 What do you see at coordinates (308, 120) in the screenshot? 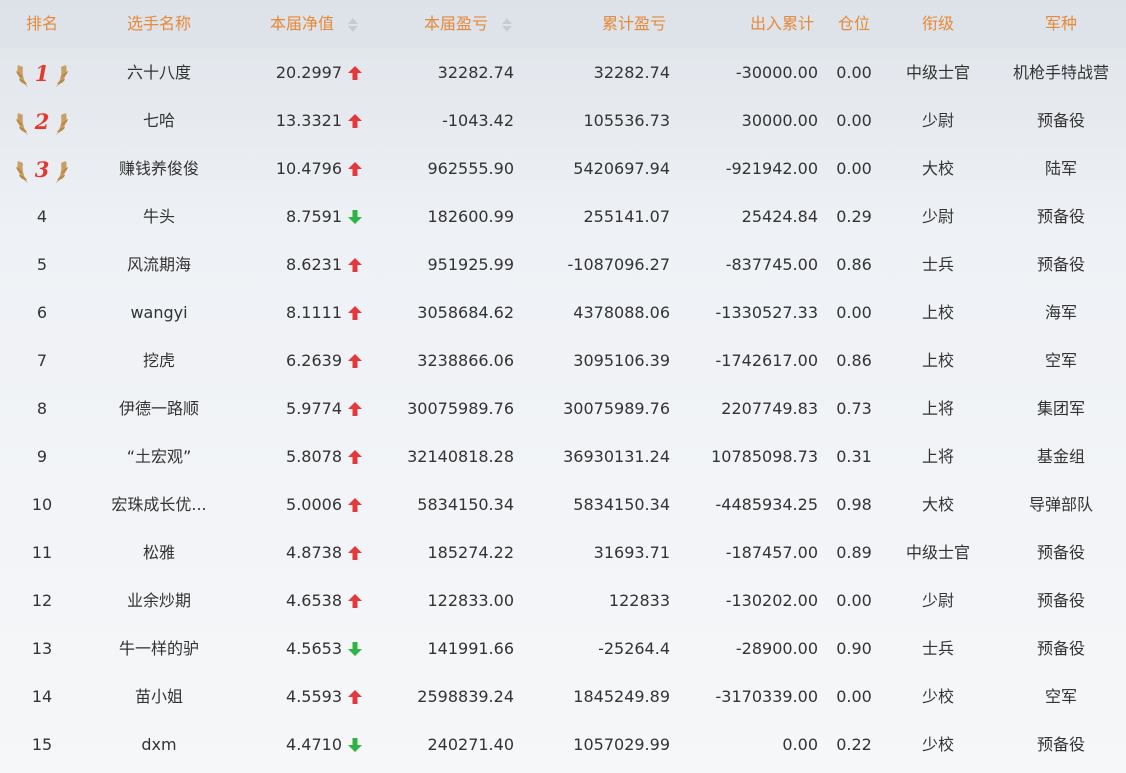
I see `net-value: 13.3321` at bounding box center [308, 120].